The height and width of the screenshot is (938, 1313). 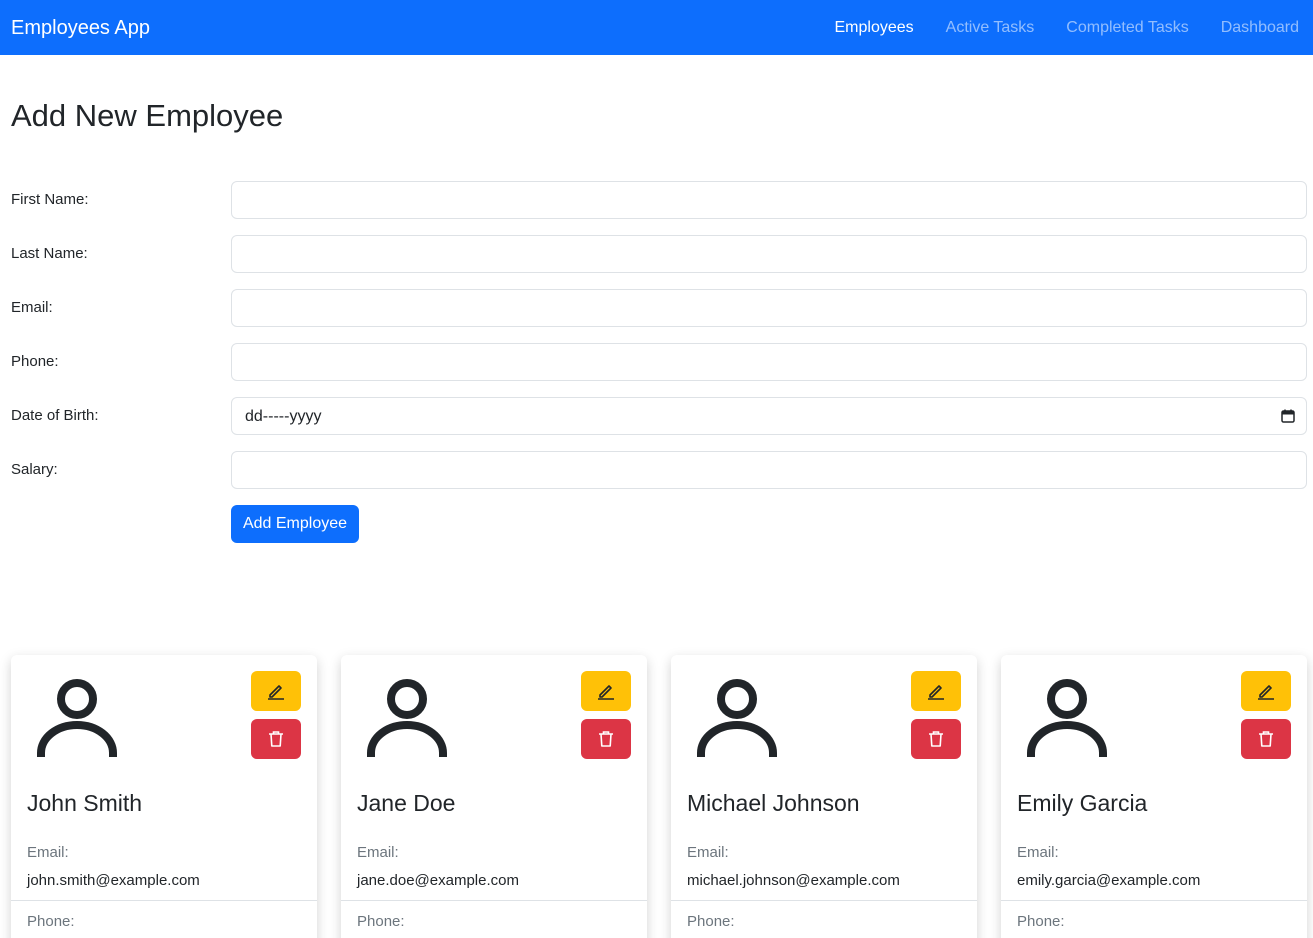 What do you see at coordinates (769, 362) in the screenshot?
I see `phone-input` at bounding box center [769, 362].